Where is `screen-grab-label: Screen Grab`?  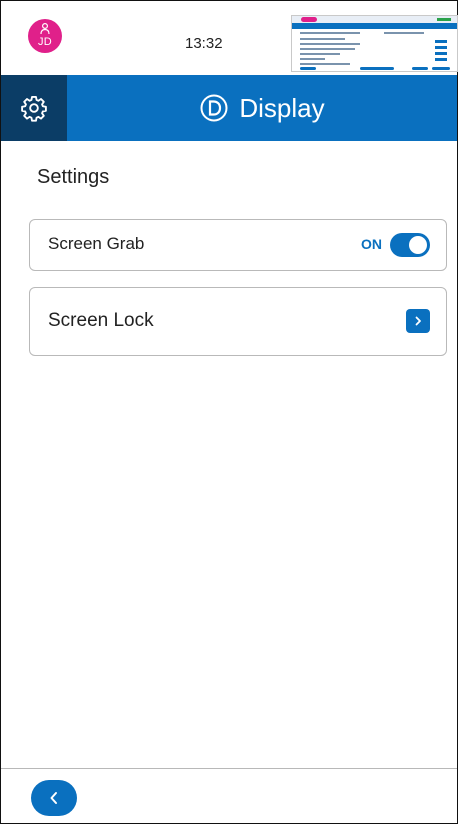
screen-grab-label: Screen Grab is located at coordinates (96, 243).